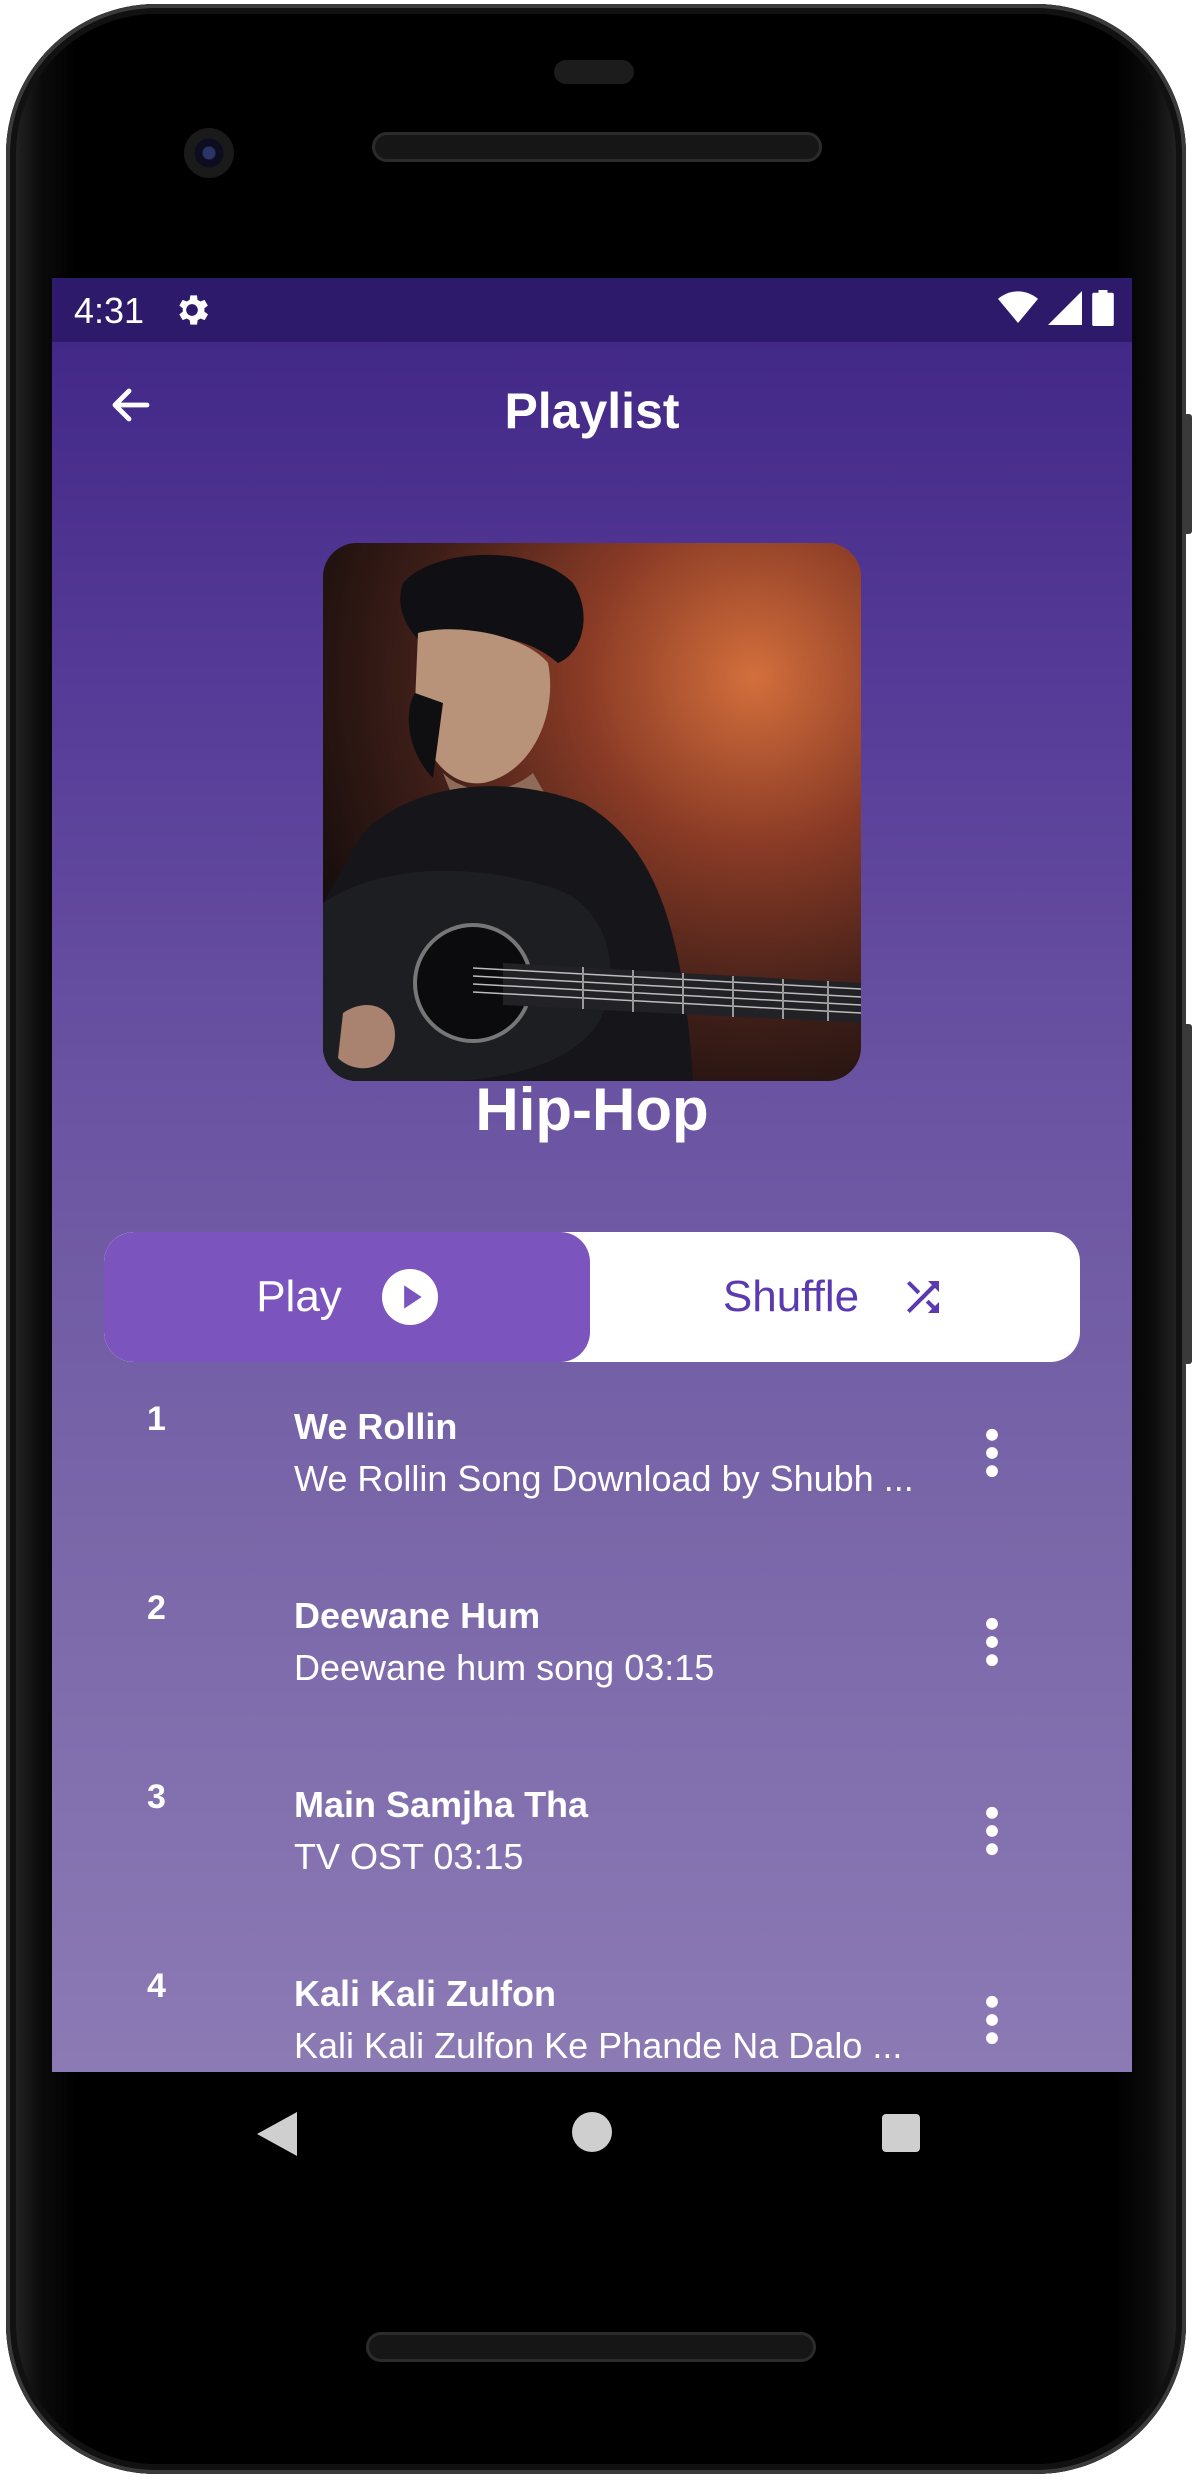 Image resolution: width=1194 pixels, height=2480 pixels. What do you see at coordinates (409, 1856) in the screenshot?
I see `song-subtitle: TV OST 03:15` at bounding box center [409, 1856].